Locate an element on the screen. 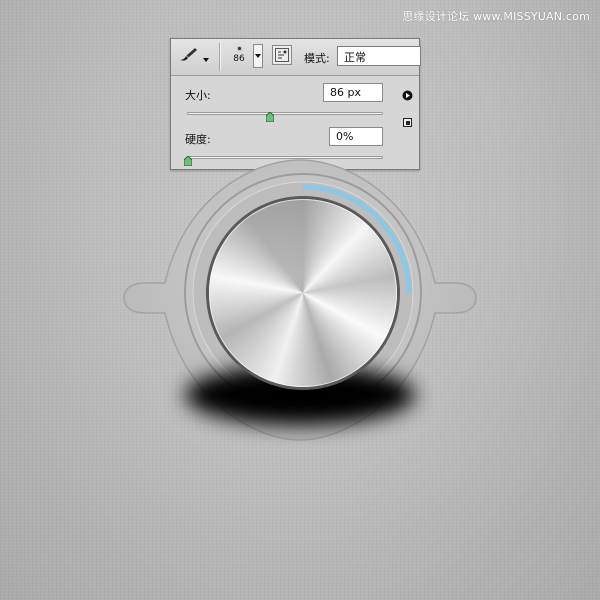 The height and width of the screenshot is (600, 600). brush-preset-dropdown is located at coordinates (258, 56).